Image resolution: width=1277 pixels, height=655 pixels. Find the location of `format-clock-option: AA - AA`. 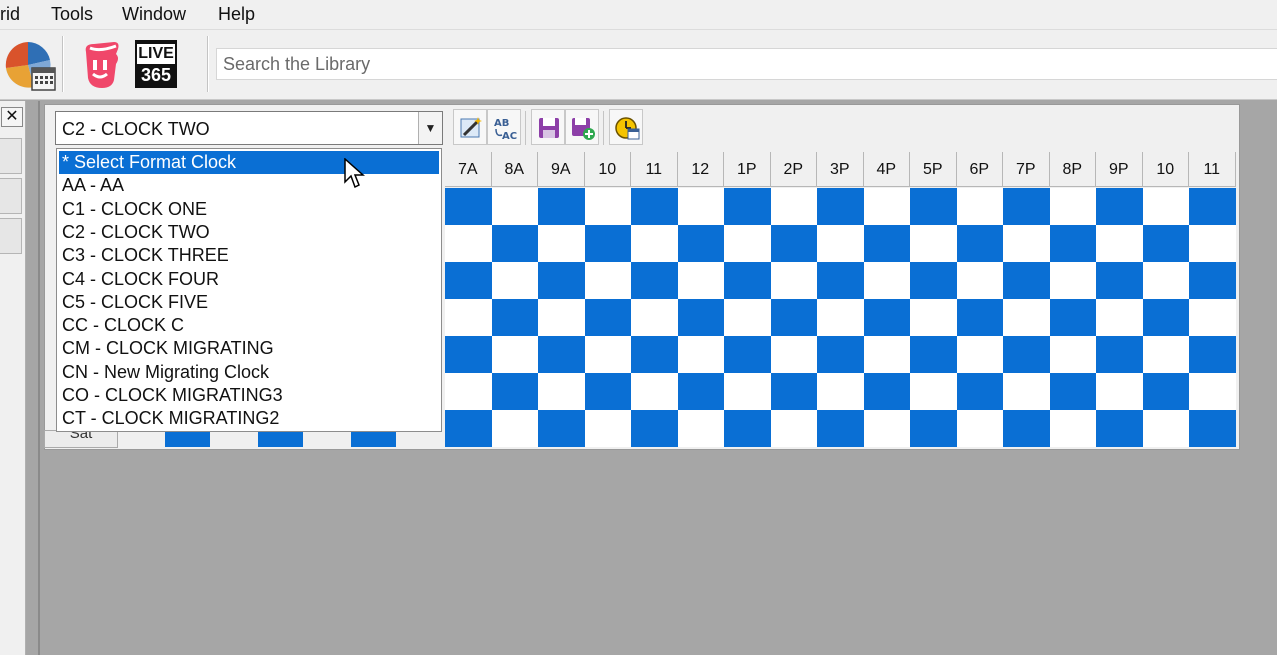

format-clock-option: AA - AA is located at coordinates (249, 185).